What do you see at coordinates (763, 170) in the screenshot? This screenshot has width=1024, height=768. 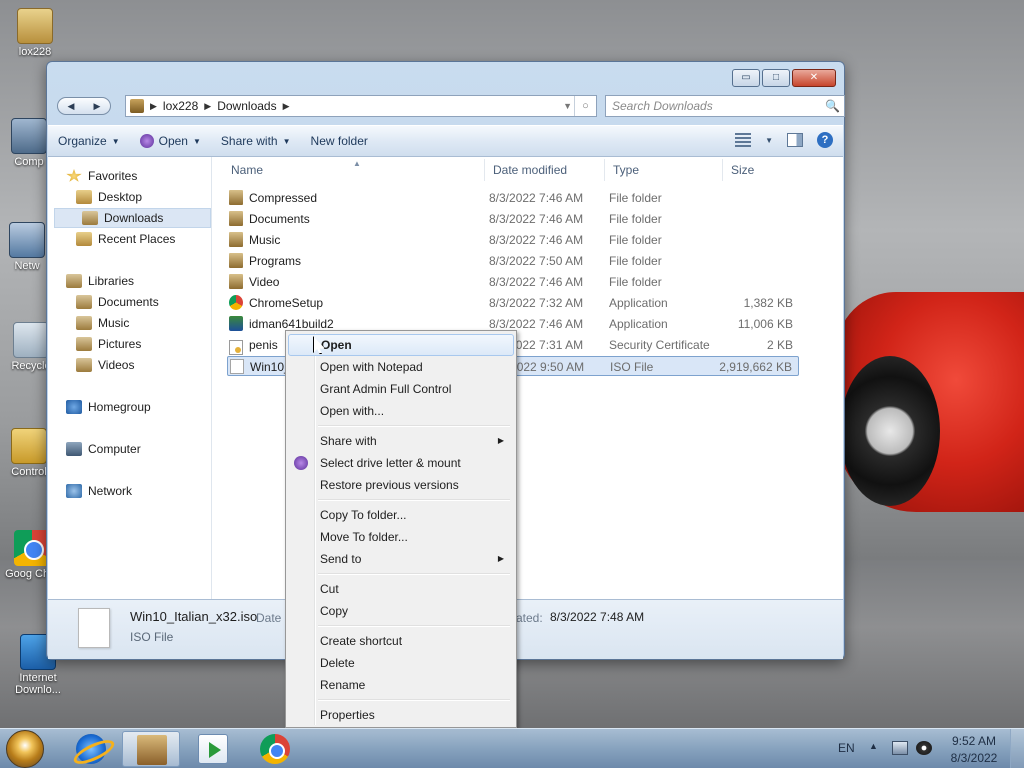 I see `column-header-size: Size` at bounding box center [763, 170].